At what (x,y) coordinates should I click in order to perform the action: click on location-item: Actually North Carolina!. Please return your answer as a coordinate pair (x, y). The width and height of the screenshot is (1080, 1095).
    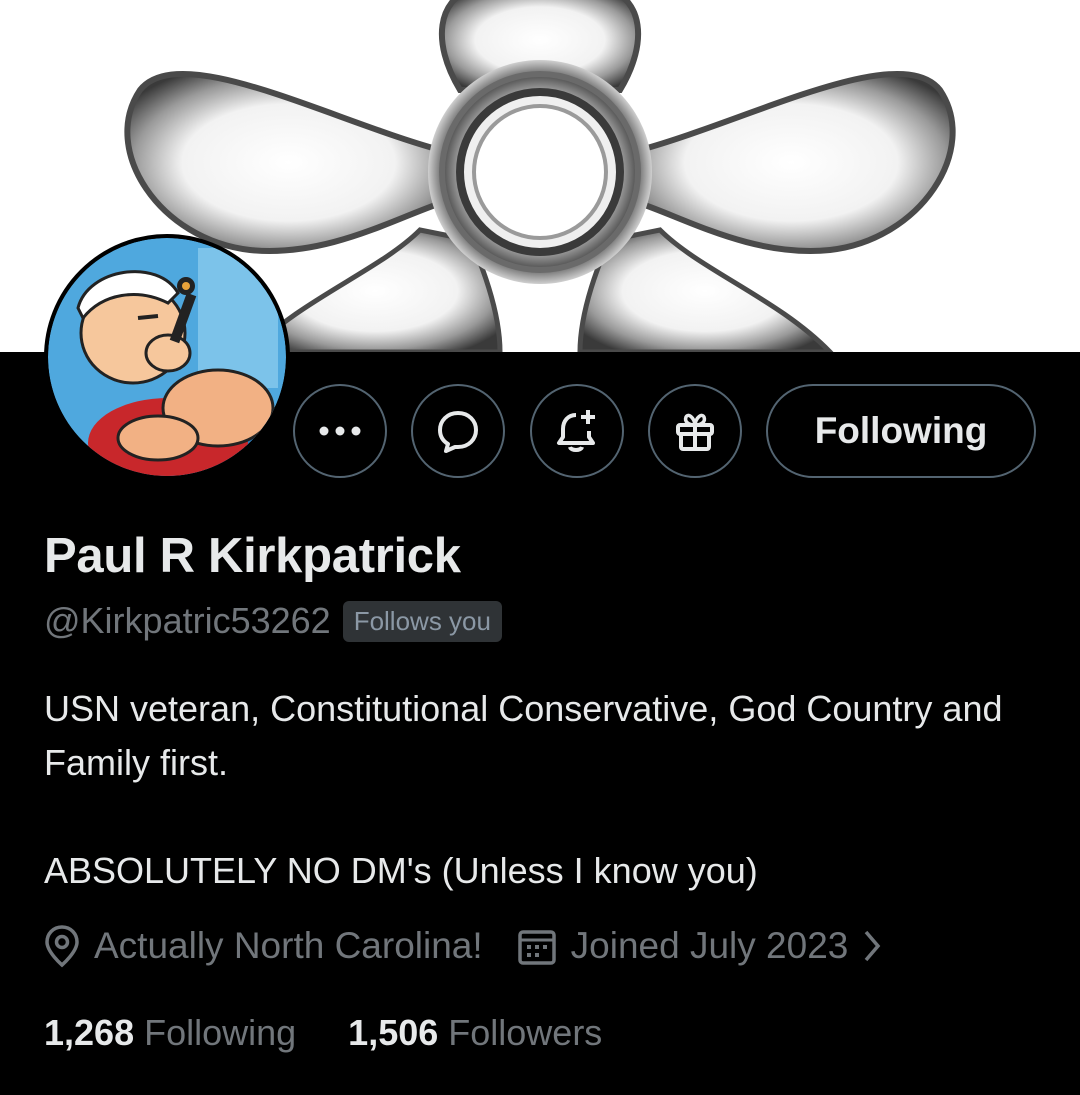
    Looking at the image, I should click on (263, 946).